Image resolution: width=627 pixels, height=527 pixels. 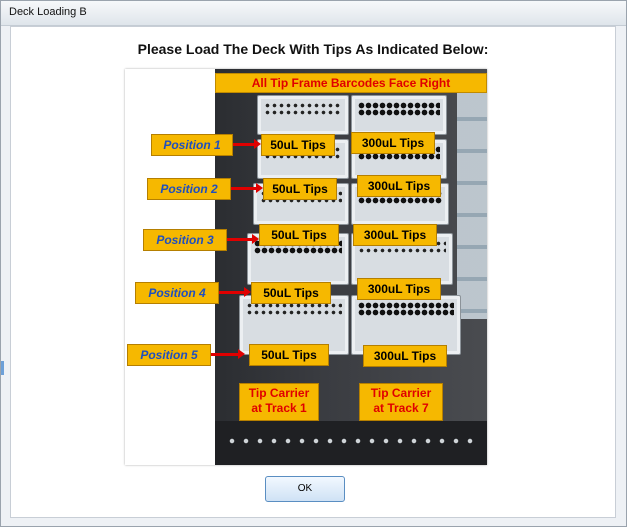 I want to click on position-2-left-tips: 50uL Tips, so click(x=300, y=189).